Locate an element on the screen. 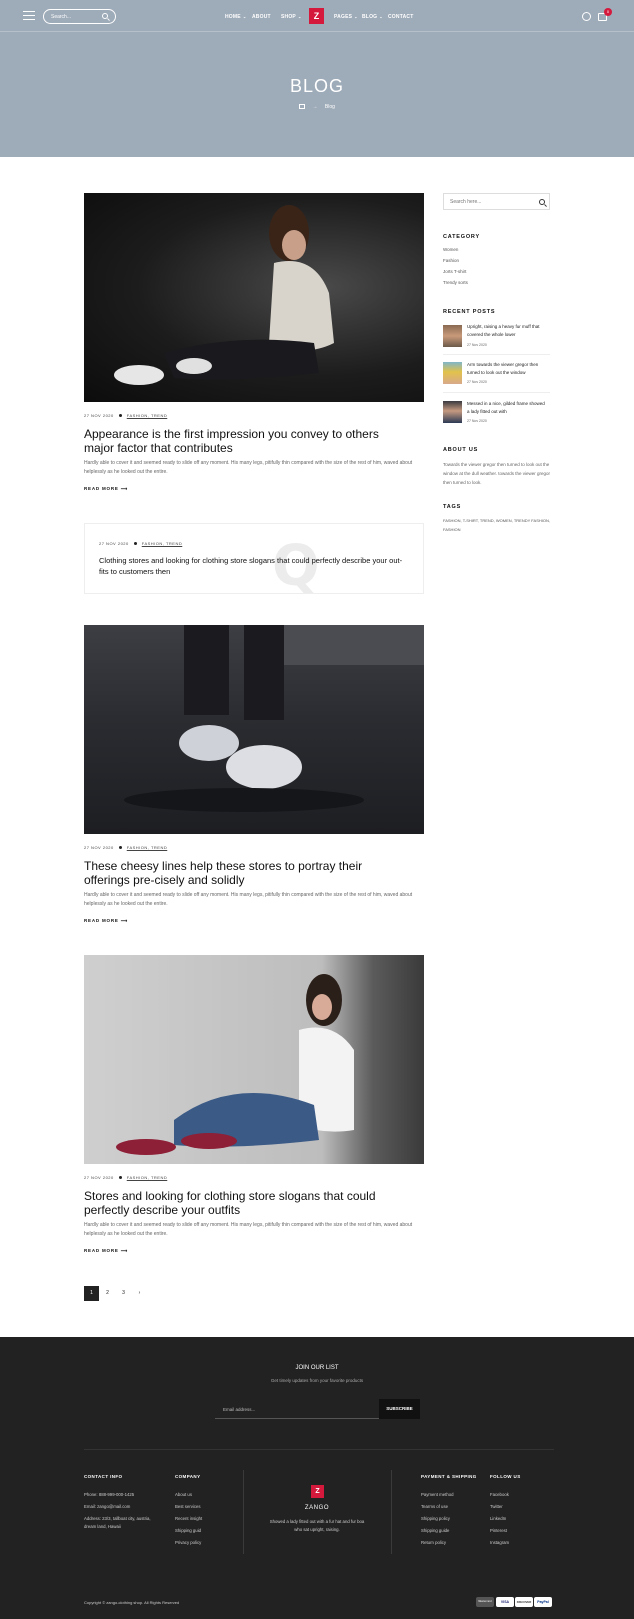 This screenshot has width=634, height=1619. breadcrumb: → Blog is located at coordinates (317, 107).